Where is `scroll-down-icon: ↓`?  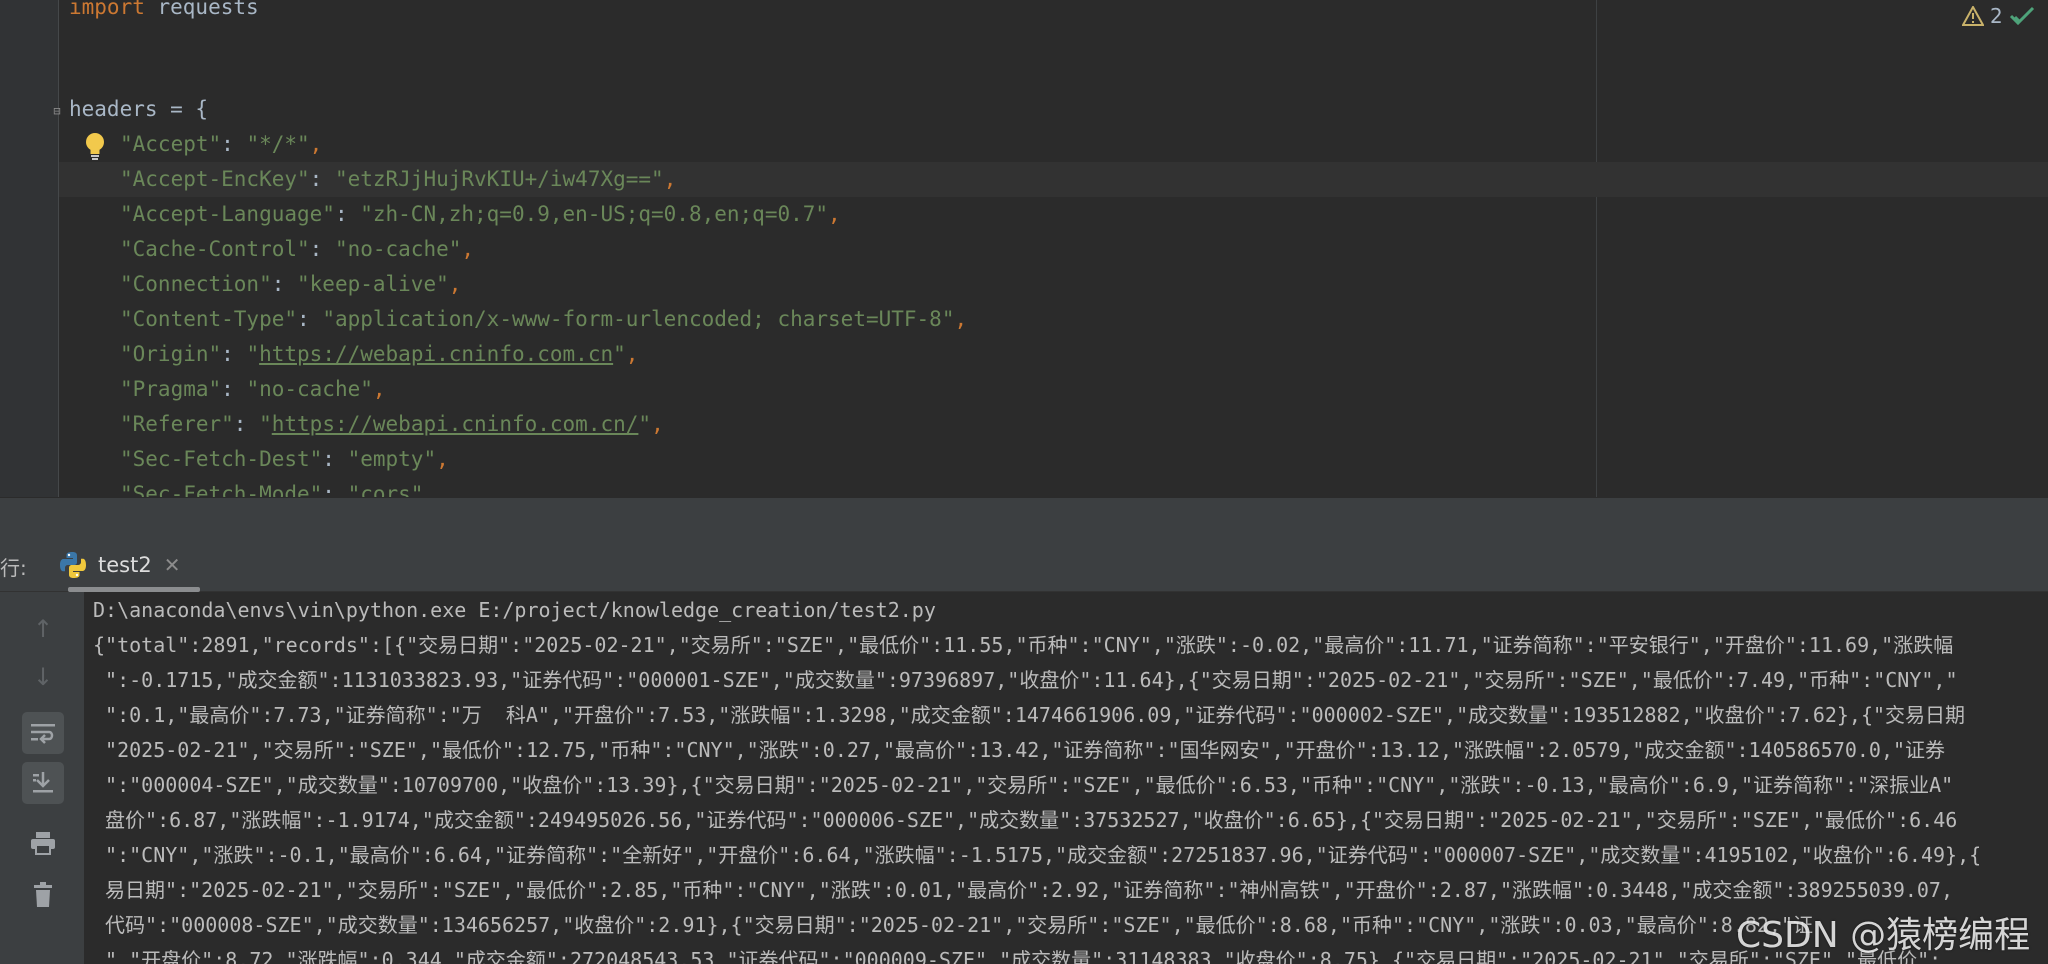 scroll-down-icon: ↓ is located at coordinates (43, 677).